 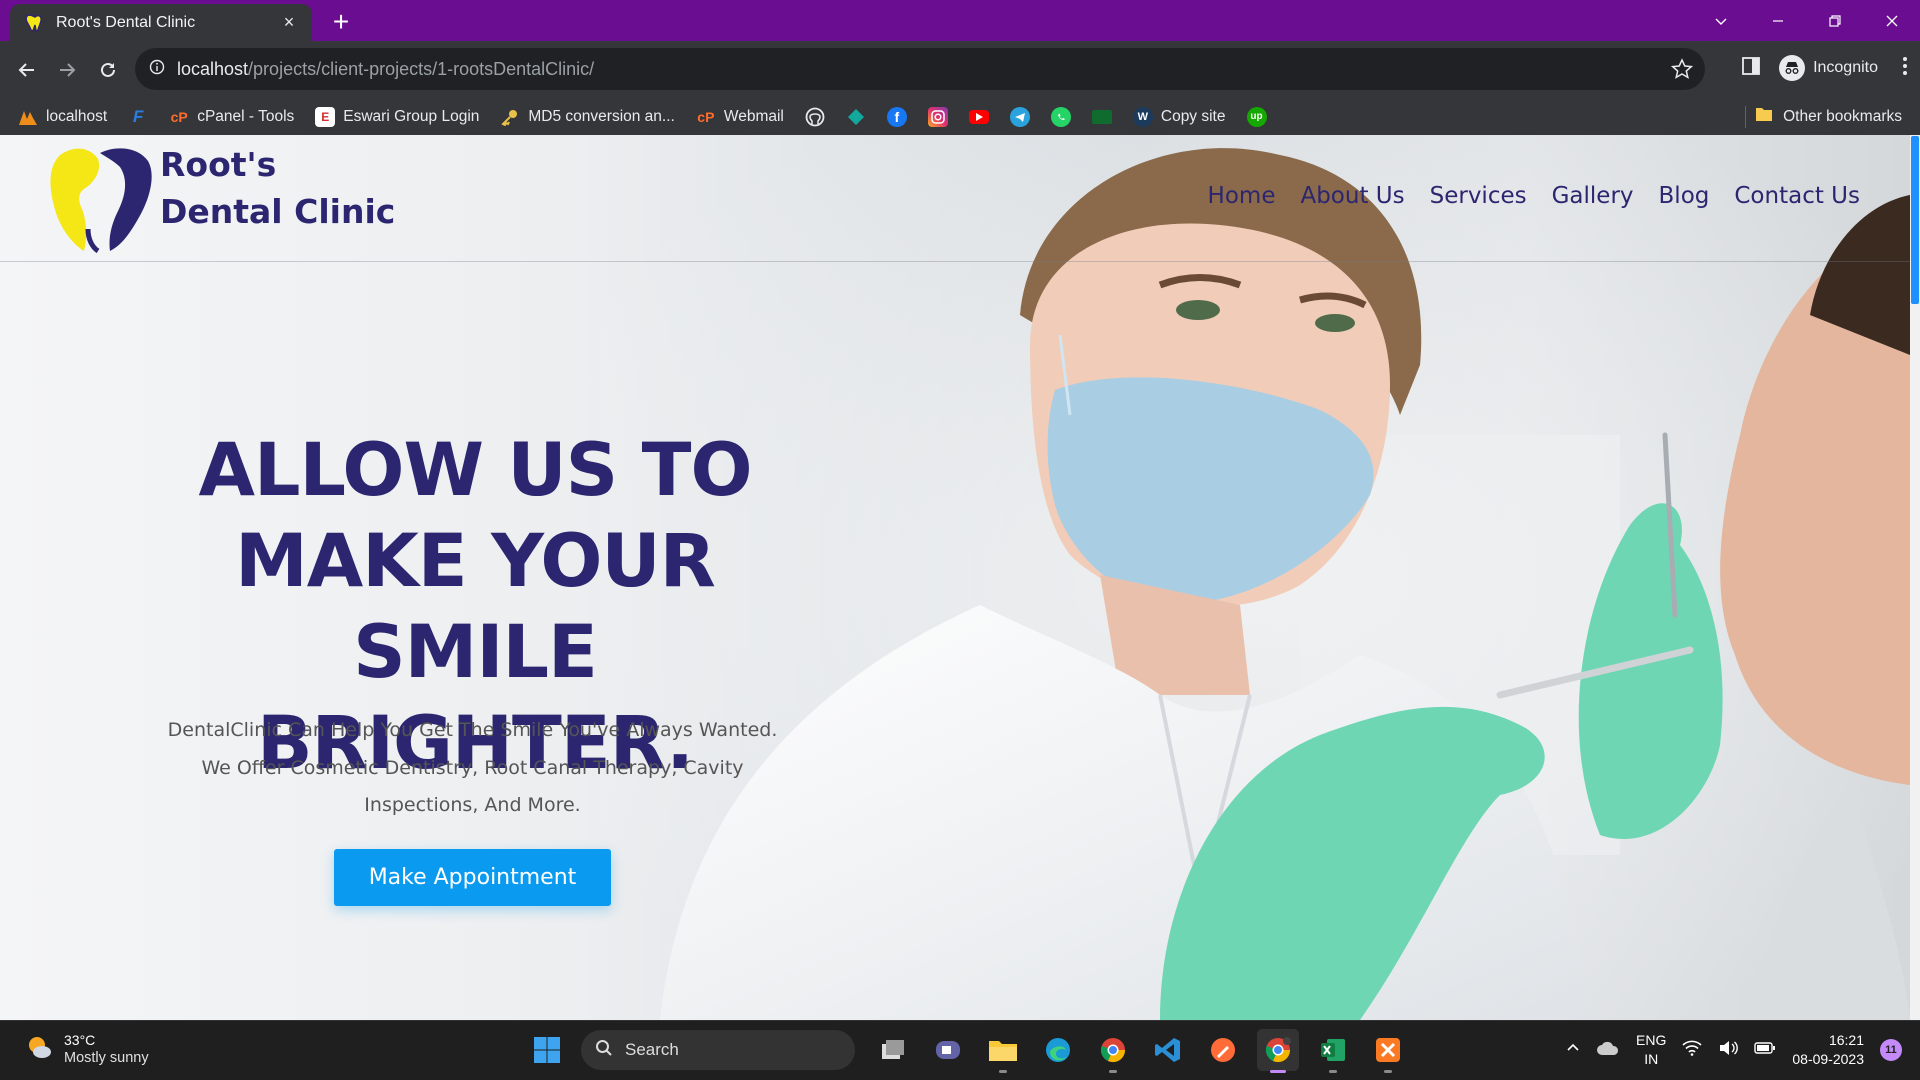 I want to click on tab-title: Root's Dental Clinic, so click(x=126, y=22).